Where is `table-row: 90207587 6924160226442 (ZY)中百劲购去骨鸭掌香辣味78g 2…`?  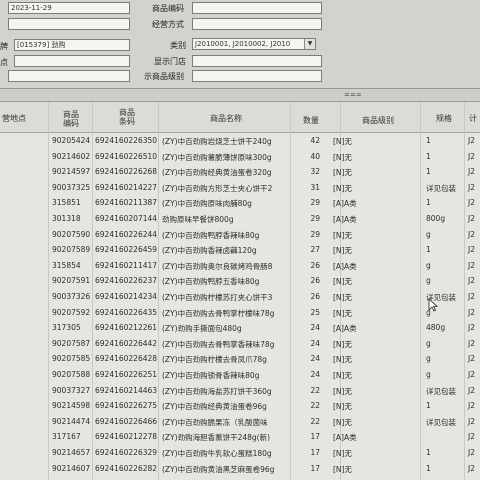
table-row: 90207587 6924160226442 (ZY)中百劲购去骨鸭掌香辣味78g 2… is located at coordinates (240, 344).